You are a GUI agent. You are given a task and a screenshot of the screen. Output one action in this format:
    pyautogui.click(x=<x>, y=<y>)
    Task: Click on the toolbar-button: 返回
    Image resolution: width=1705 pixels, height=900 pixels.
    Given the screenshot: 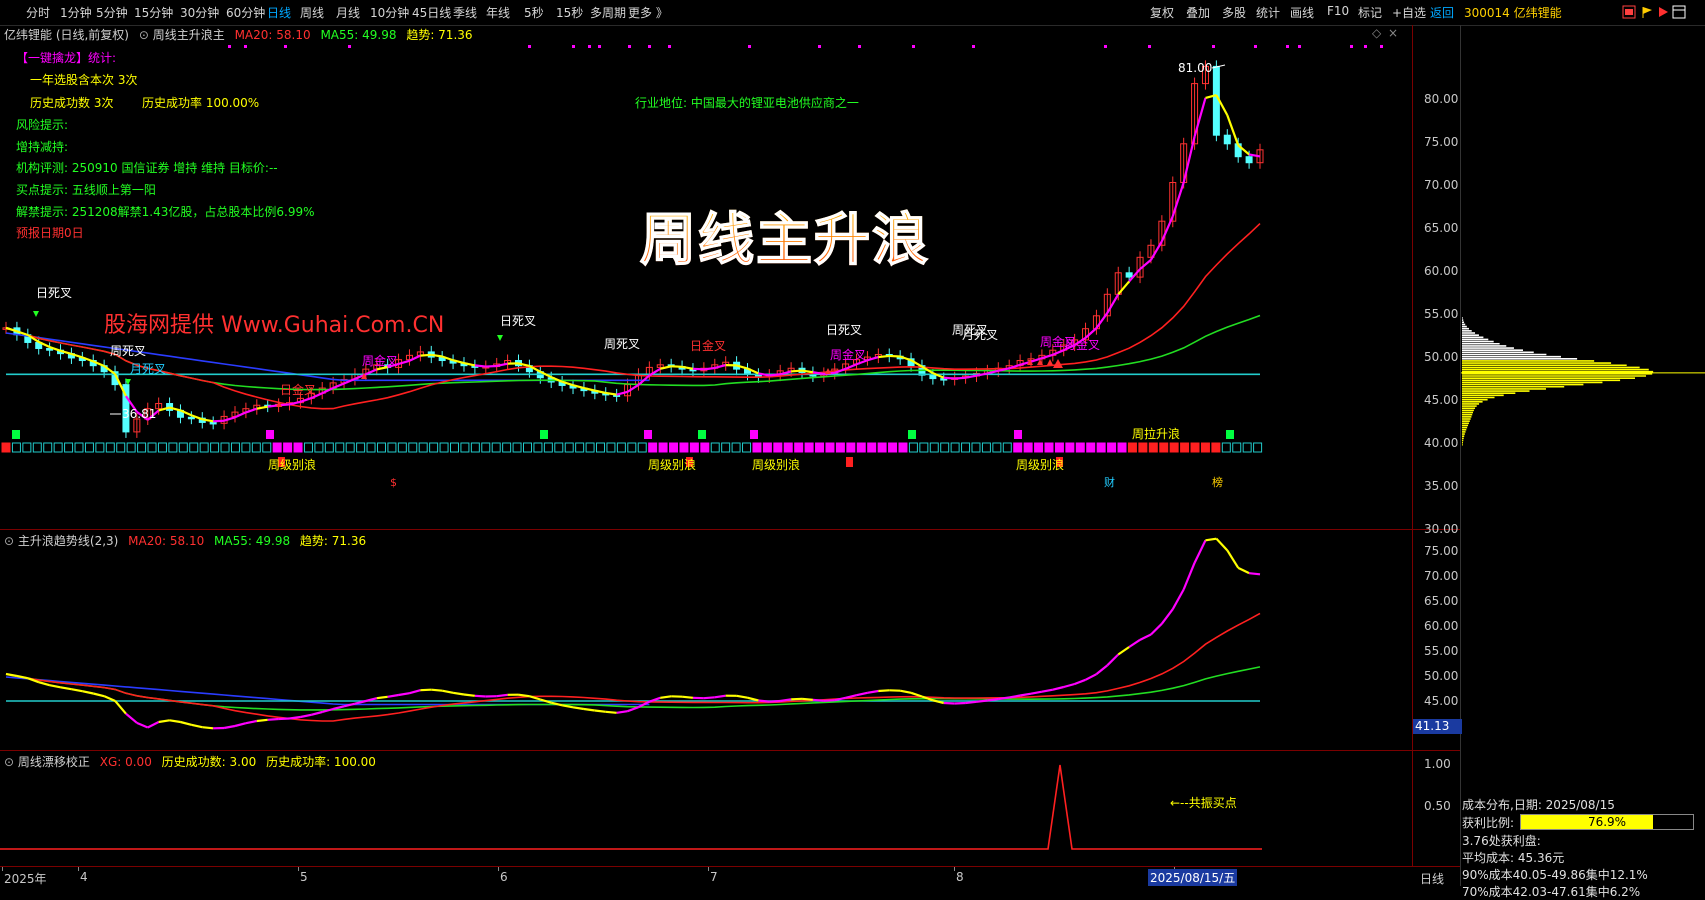 What is the action you would take?
    pyautogui.click(x=1442, y=12)
    